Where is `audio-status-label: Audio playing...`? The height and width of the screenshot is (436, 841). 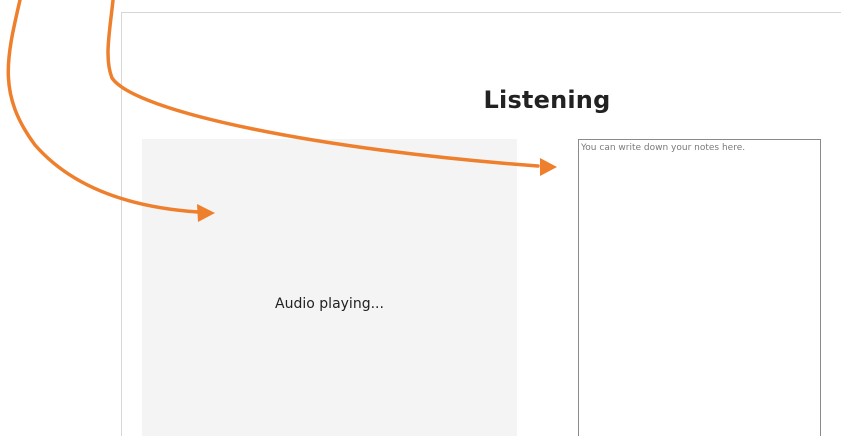 audio-status-label: Audio playing... is located at coordinates (329, 304).